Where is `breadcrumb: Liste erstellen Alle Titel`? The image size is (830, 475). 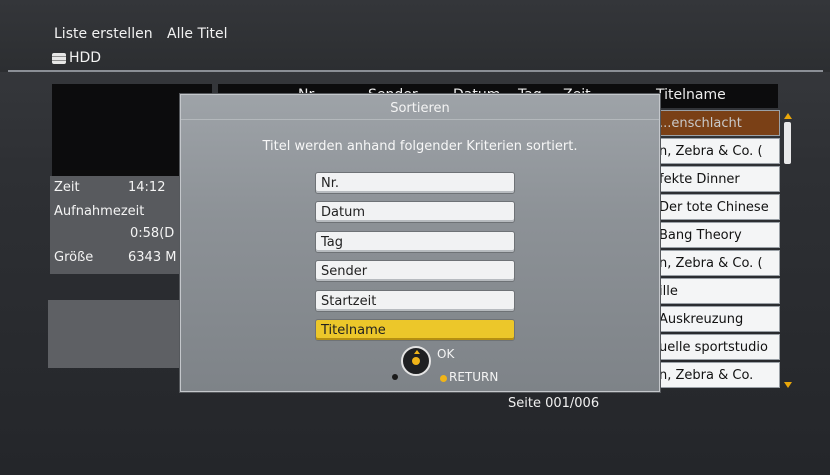
breadcrumb: Liste erstellen Alle Titel is located at coordinates (140, 34).